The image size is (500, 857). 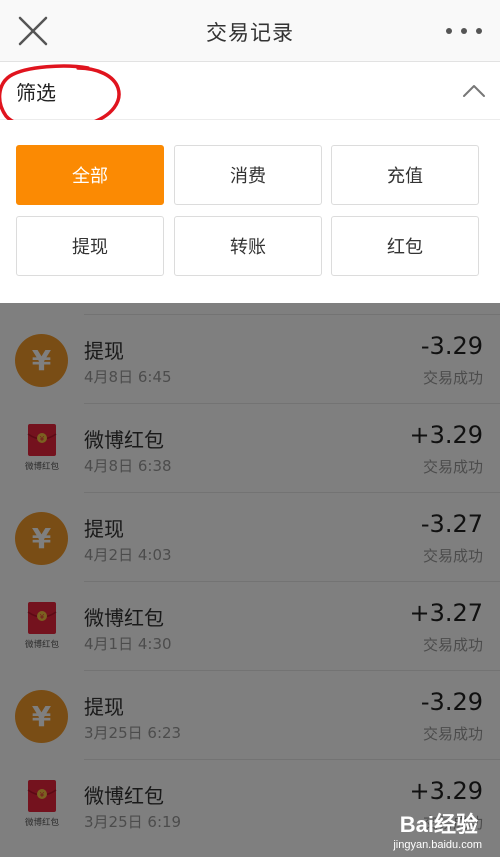 What do you see at coordinates (248, 246) in the screenshot?
I see `filter-option-transfer: 转账` at bounding box center [248, 246].